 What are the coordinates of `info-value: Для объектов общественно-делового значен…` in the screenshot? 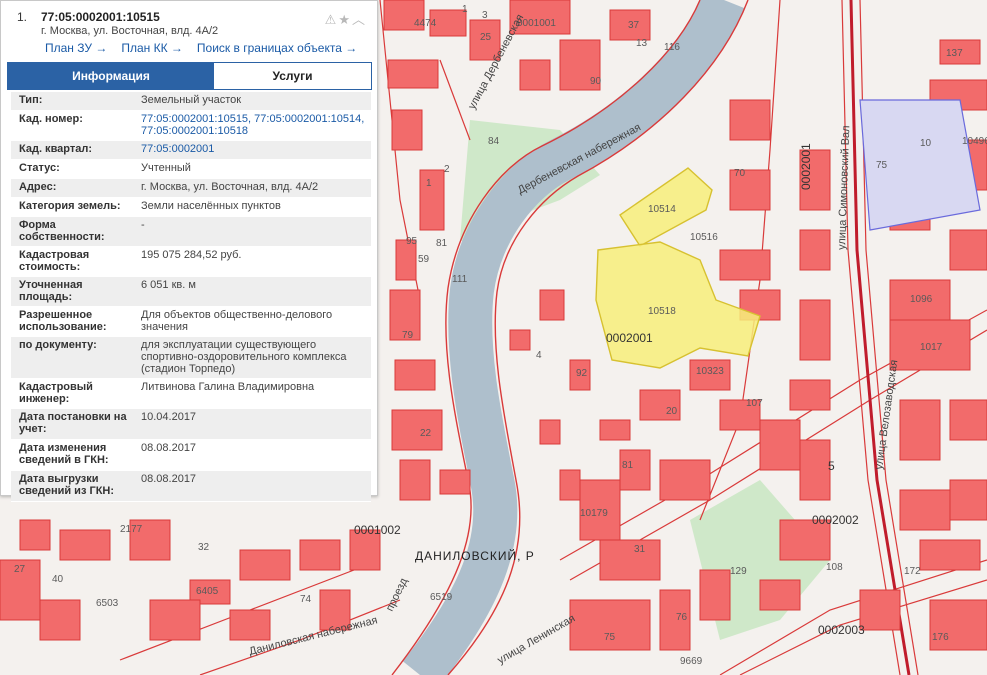 It's located at (237, 321).